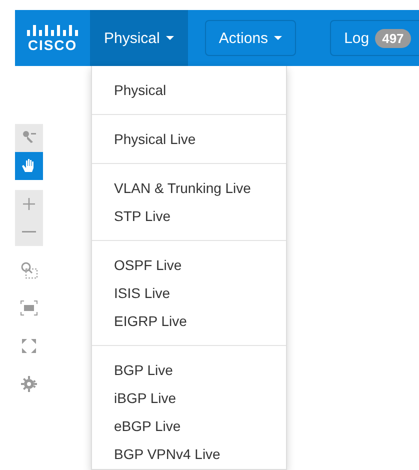 This screenshot has width=419, height=470. Describe the element at coordinates (53, 45) in the screenshot. I see `logo-text: CISCO` at that location.